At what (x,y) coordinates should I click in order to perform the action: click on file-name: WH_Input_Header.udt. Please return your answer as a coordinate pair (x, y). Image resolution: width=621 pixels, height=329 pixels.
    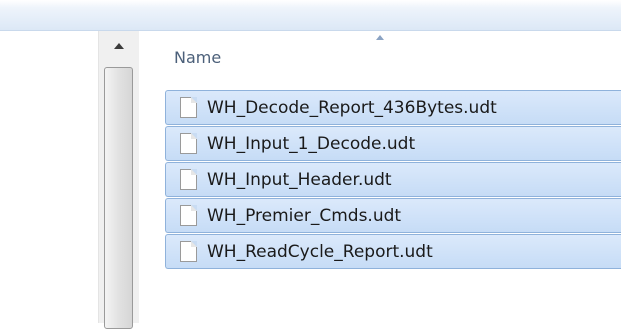
    Looking at the image, I should click on (299, 179).